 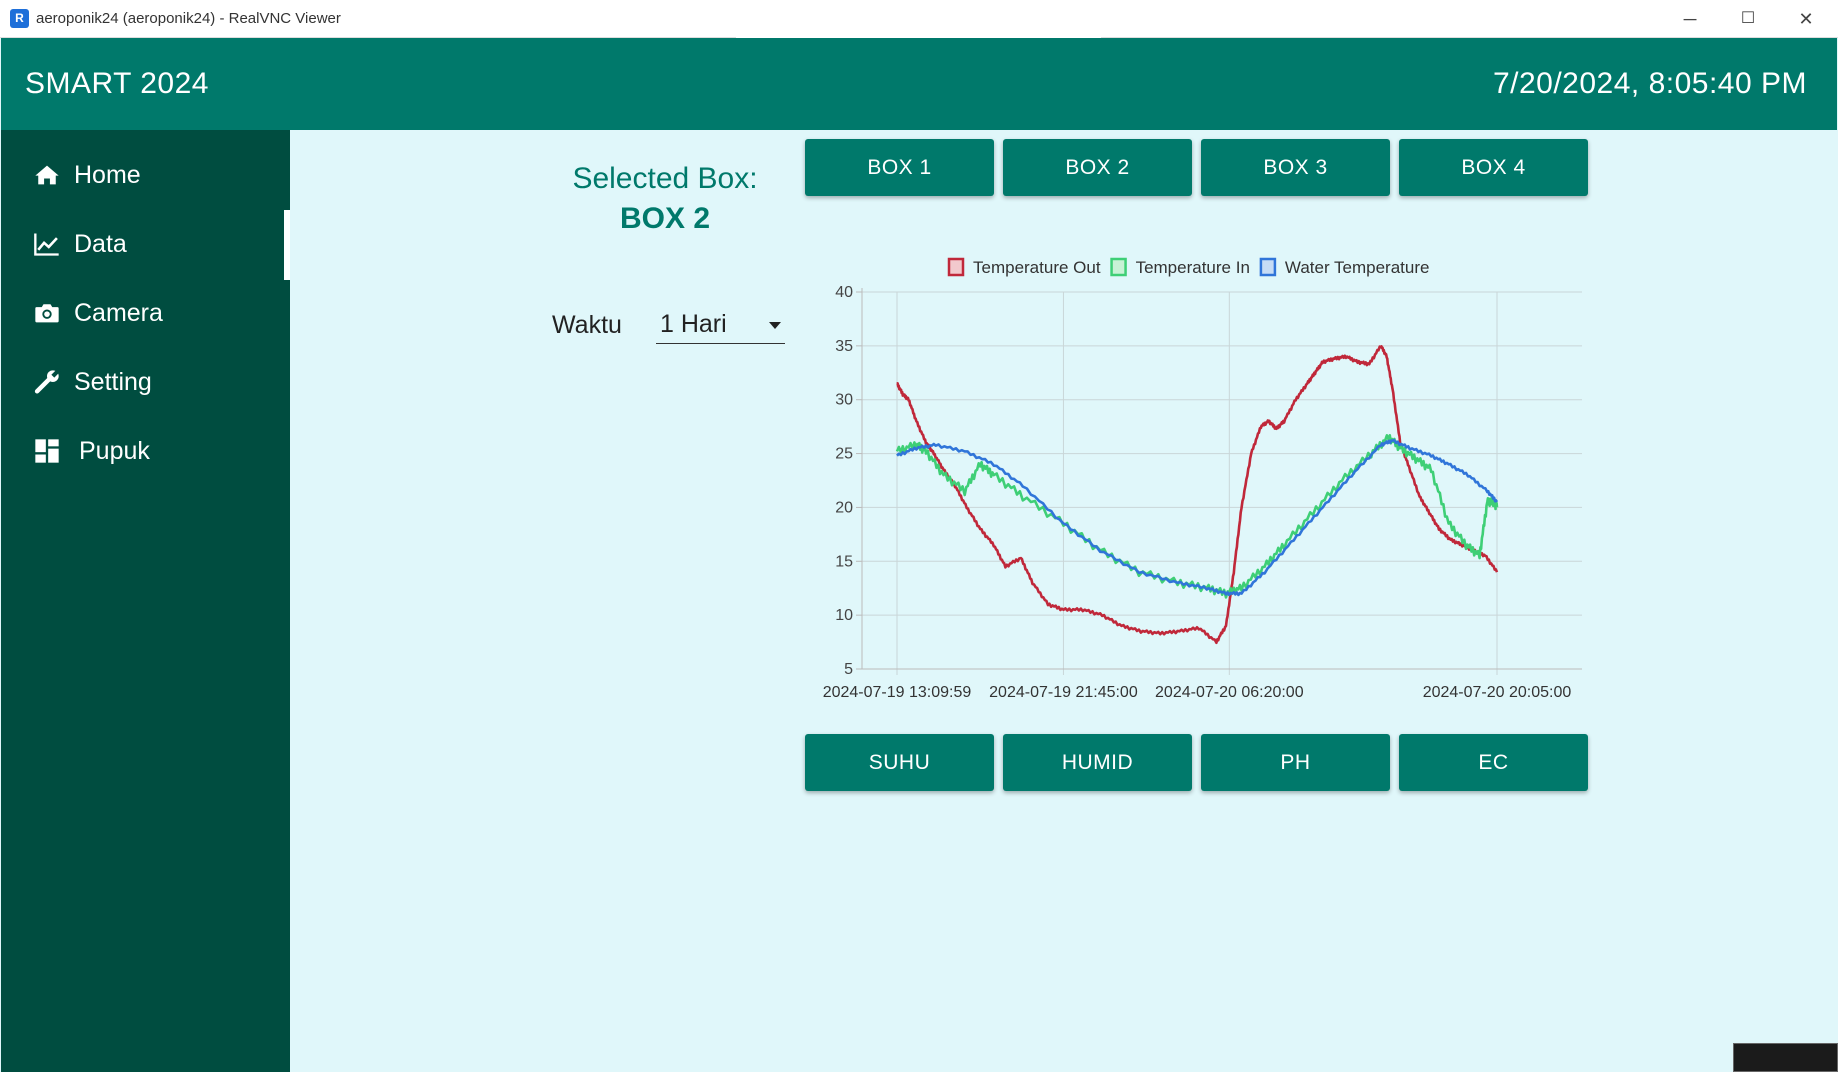 I want to click on y-tick-label: 10, so click(x=844, y=615).